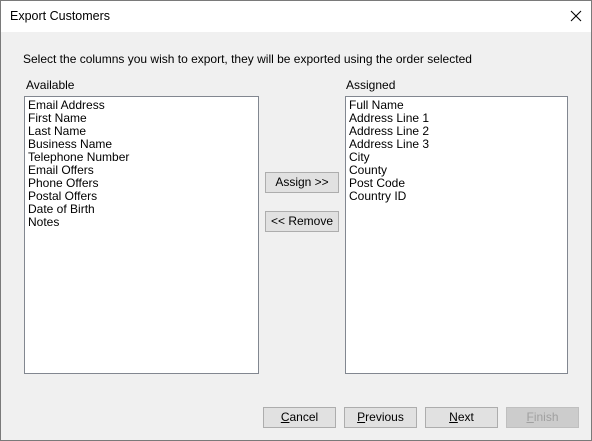  Describe the element at coordinates (546, 417) in the screenshot. I see `finish-label-rest: inish` at that location.